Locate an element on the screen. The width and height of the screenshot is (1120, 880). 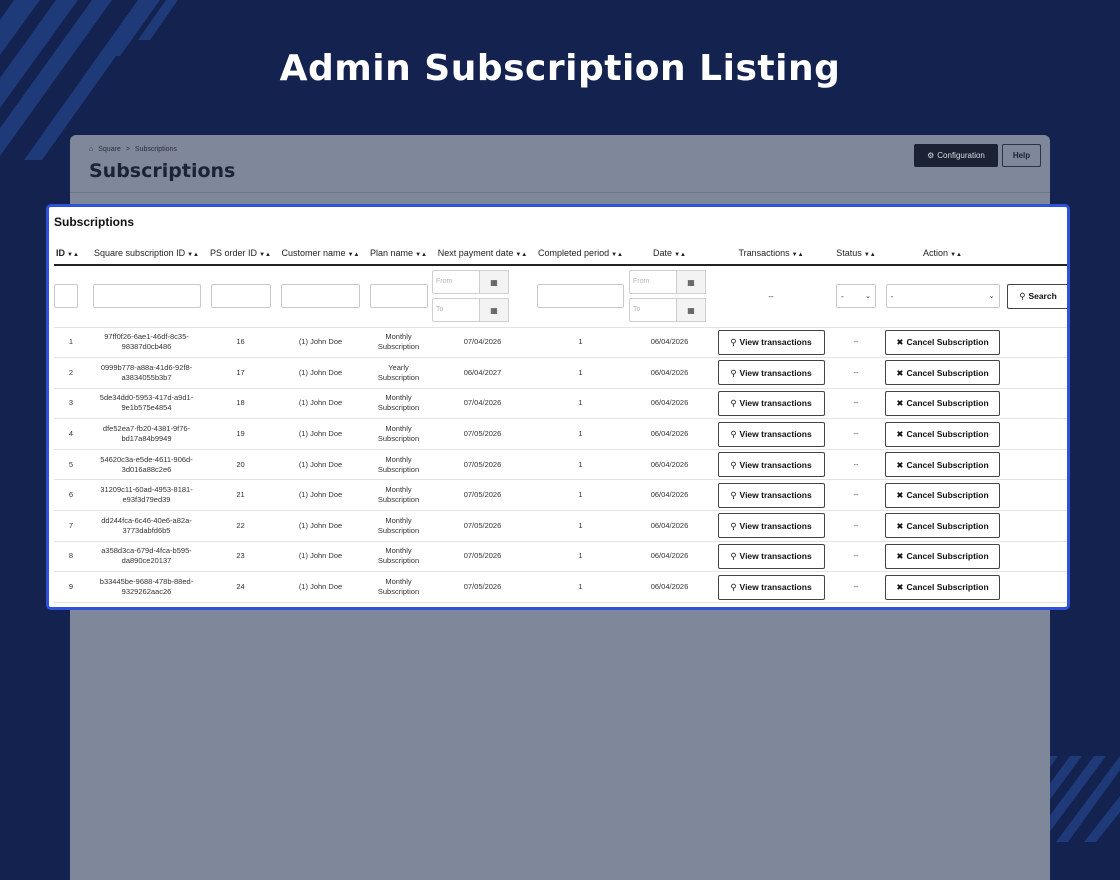
cell-transactions: ⚲ View transactions is located at coordinates (771, 495).